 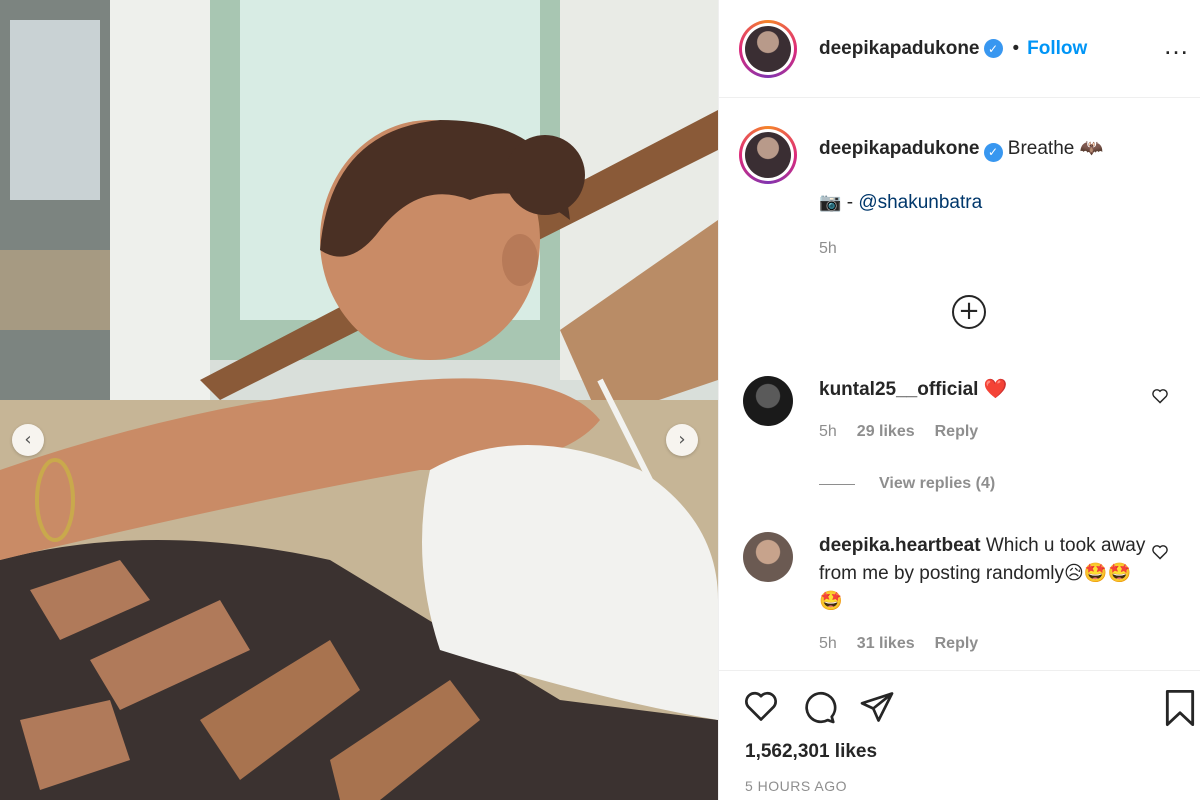 I want to click on view-replies-button: View replies (4), so click(x=907, y=484).